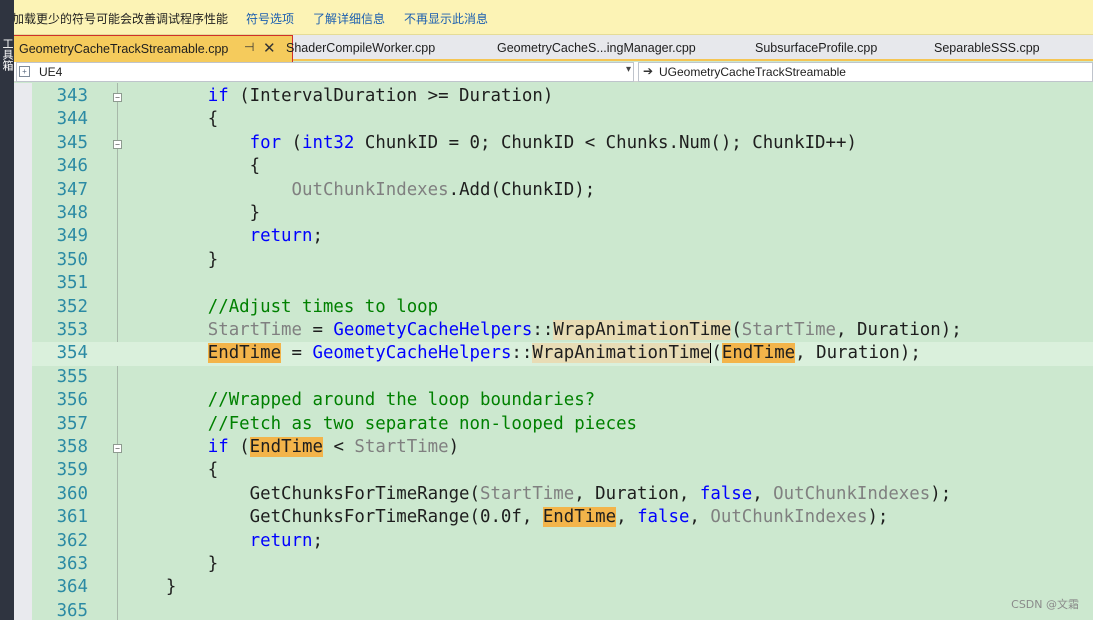 The image size is (1093, 620). What do you see at coordinates (752, 72) in the screenshot?
I see `member-name: UGeometryCacheTrackStreamable` at bounding box center [752, 72].